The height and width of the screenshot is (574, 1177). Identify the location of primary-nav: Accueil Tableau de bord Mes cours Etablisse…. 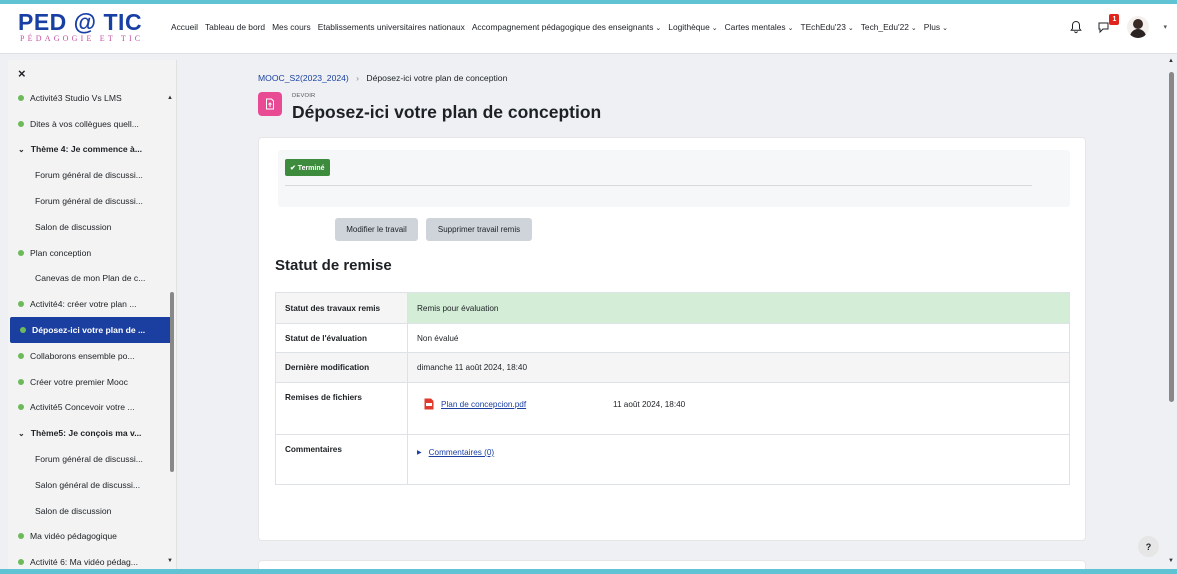
(563, 27).